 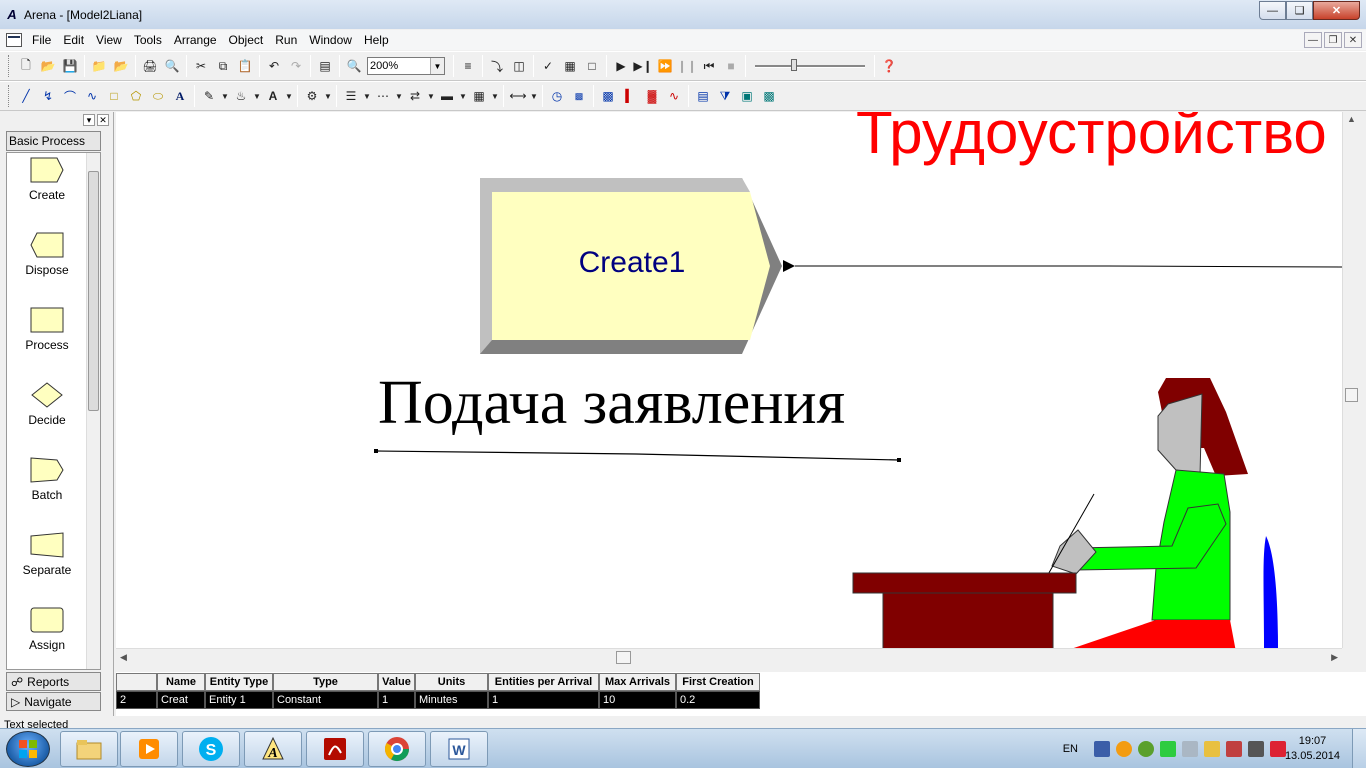 I want to click on cell-max-arrivals: 10, so click(x=637, y=700).